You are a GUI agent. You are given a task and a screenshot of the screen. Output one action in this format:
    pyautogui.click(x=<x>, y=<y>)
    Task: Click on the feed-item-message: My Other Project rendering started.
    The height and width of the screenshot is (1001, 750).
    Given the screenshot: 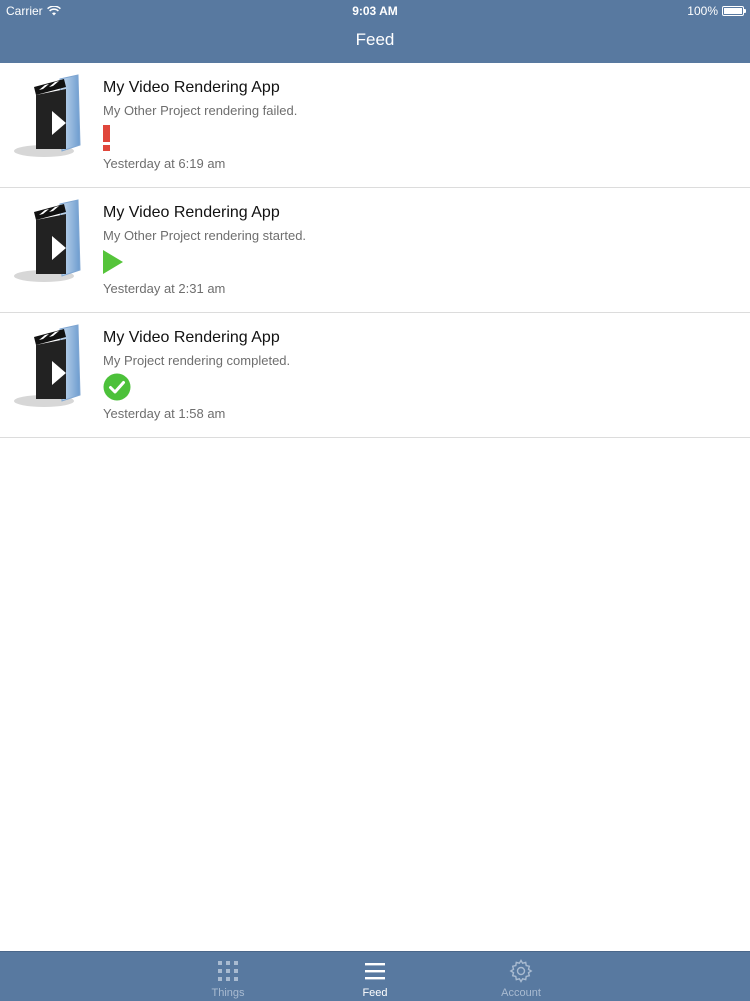 What is the action you would take?
    pyautogui.click(x=205, y=235)
    